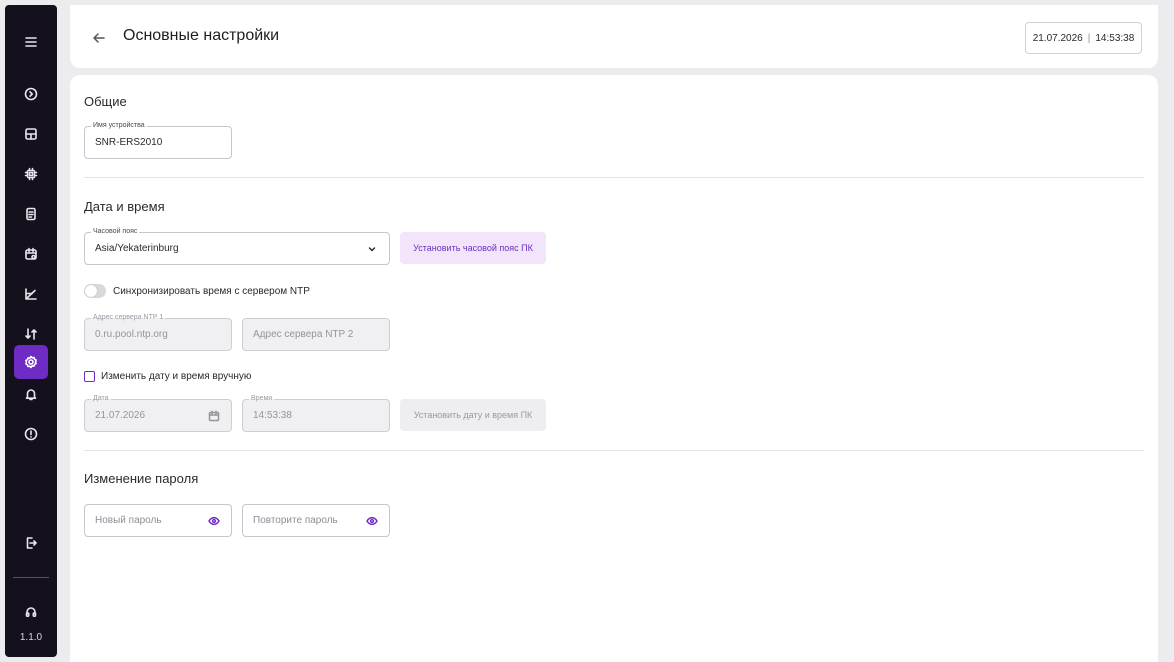  Describe the element at coordinates (128, 520) in the screenshot. I see `new-password-placeholder: Новый пароль` at that location.